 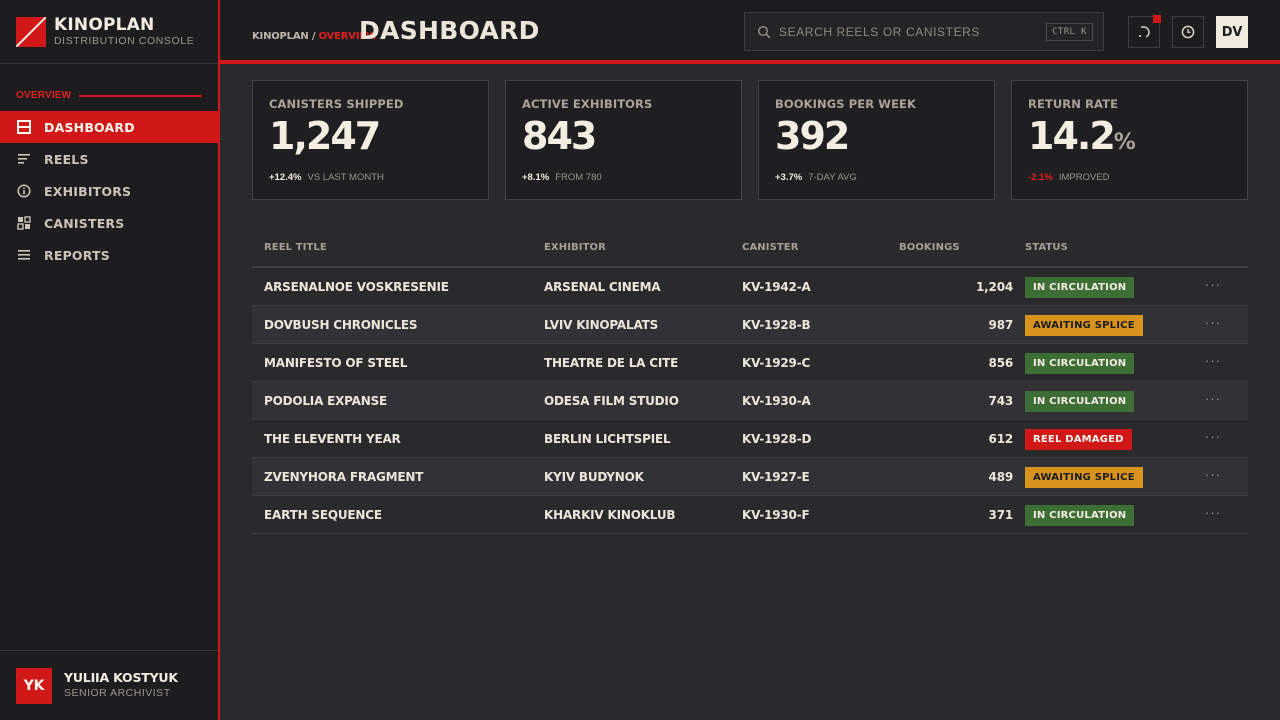 I want to click on column-header-exhibitor: EXHIBITOR, so click(x=575, y=247).